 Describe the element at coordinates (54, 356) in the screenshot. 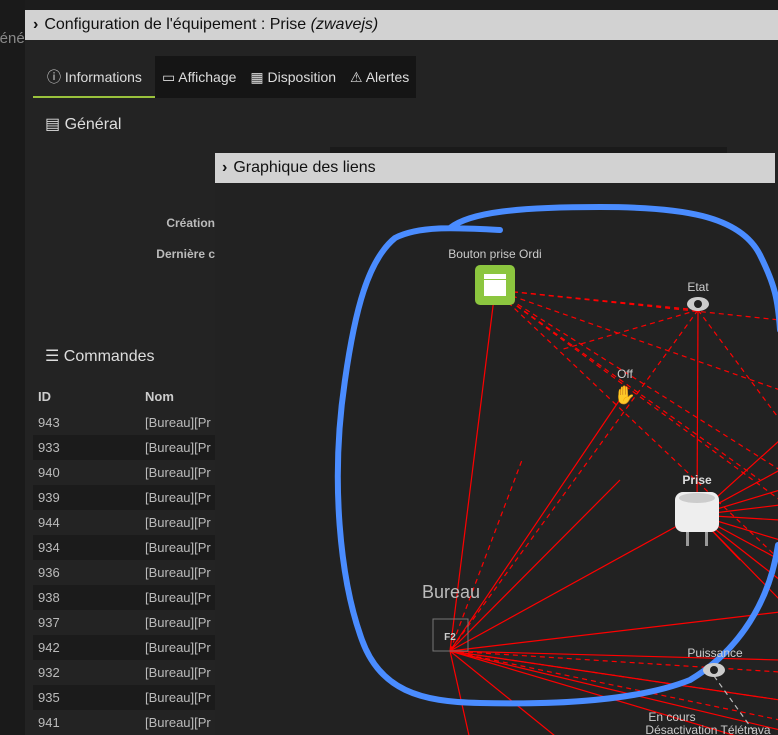

I see `list-icon: ☰` at that location.